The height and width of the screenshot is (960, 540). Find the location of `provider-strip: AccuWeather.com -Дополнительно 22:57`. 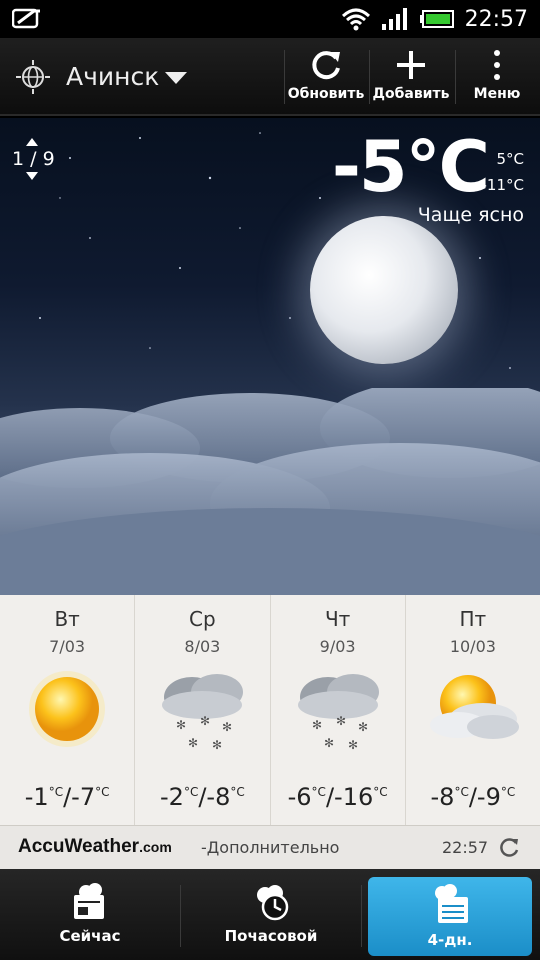

provider-strip: AccuWeather.com -Дополнительно 22:57 is located at coordinates (270, 847).